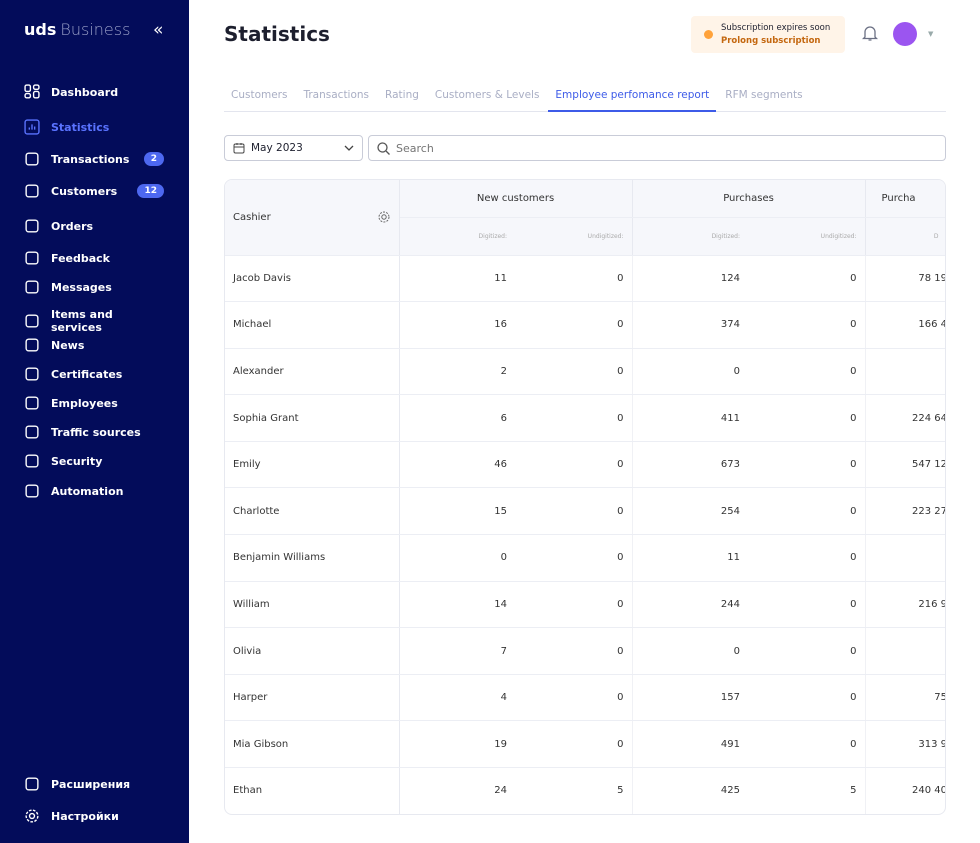 This screenshot has width=980, height=843. What do you see at coordinates (336, 98) in the screenshot?
I see `tab-transactions: Transactions` at bounding box center [336, 98].